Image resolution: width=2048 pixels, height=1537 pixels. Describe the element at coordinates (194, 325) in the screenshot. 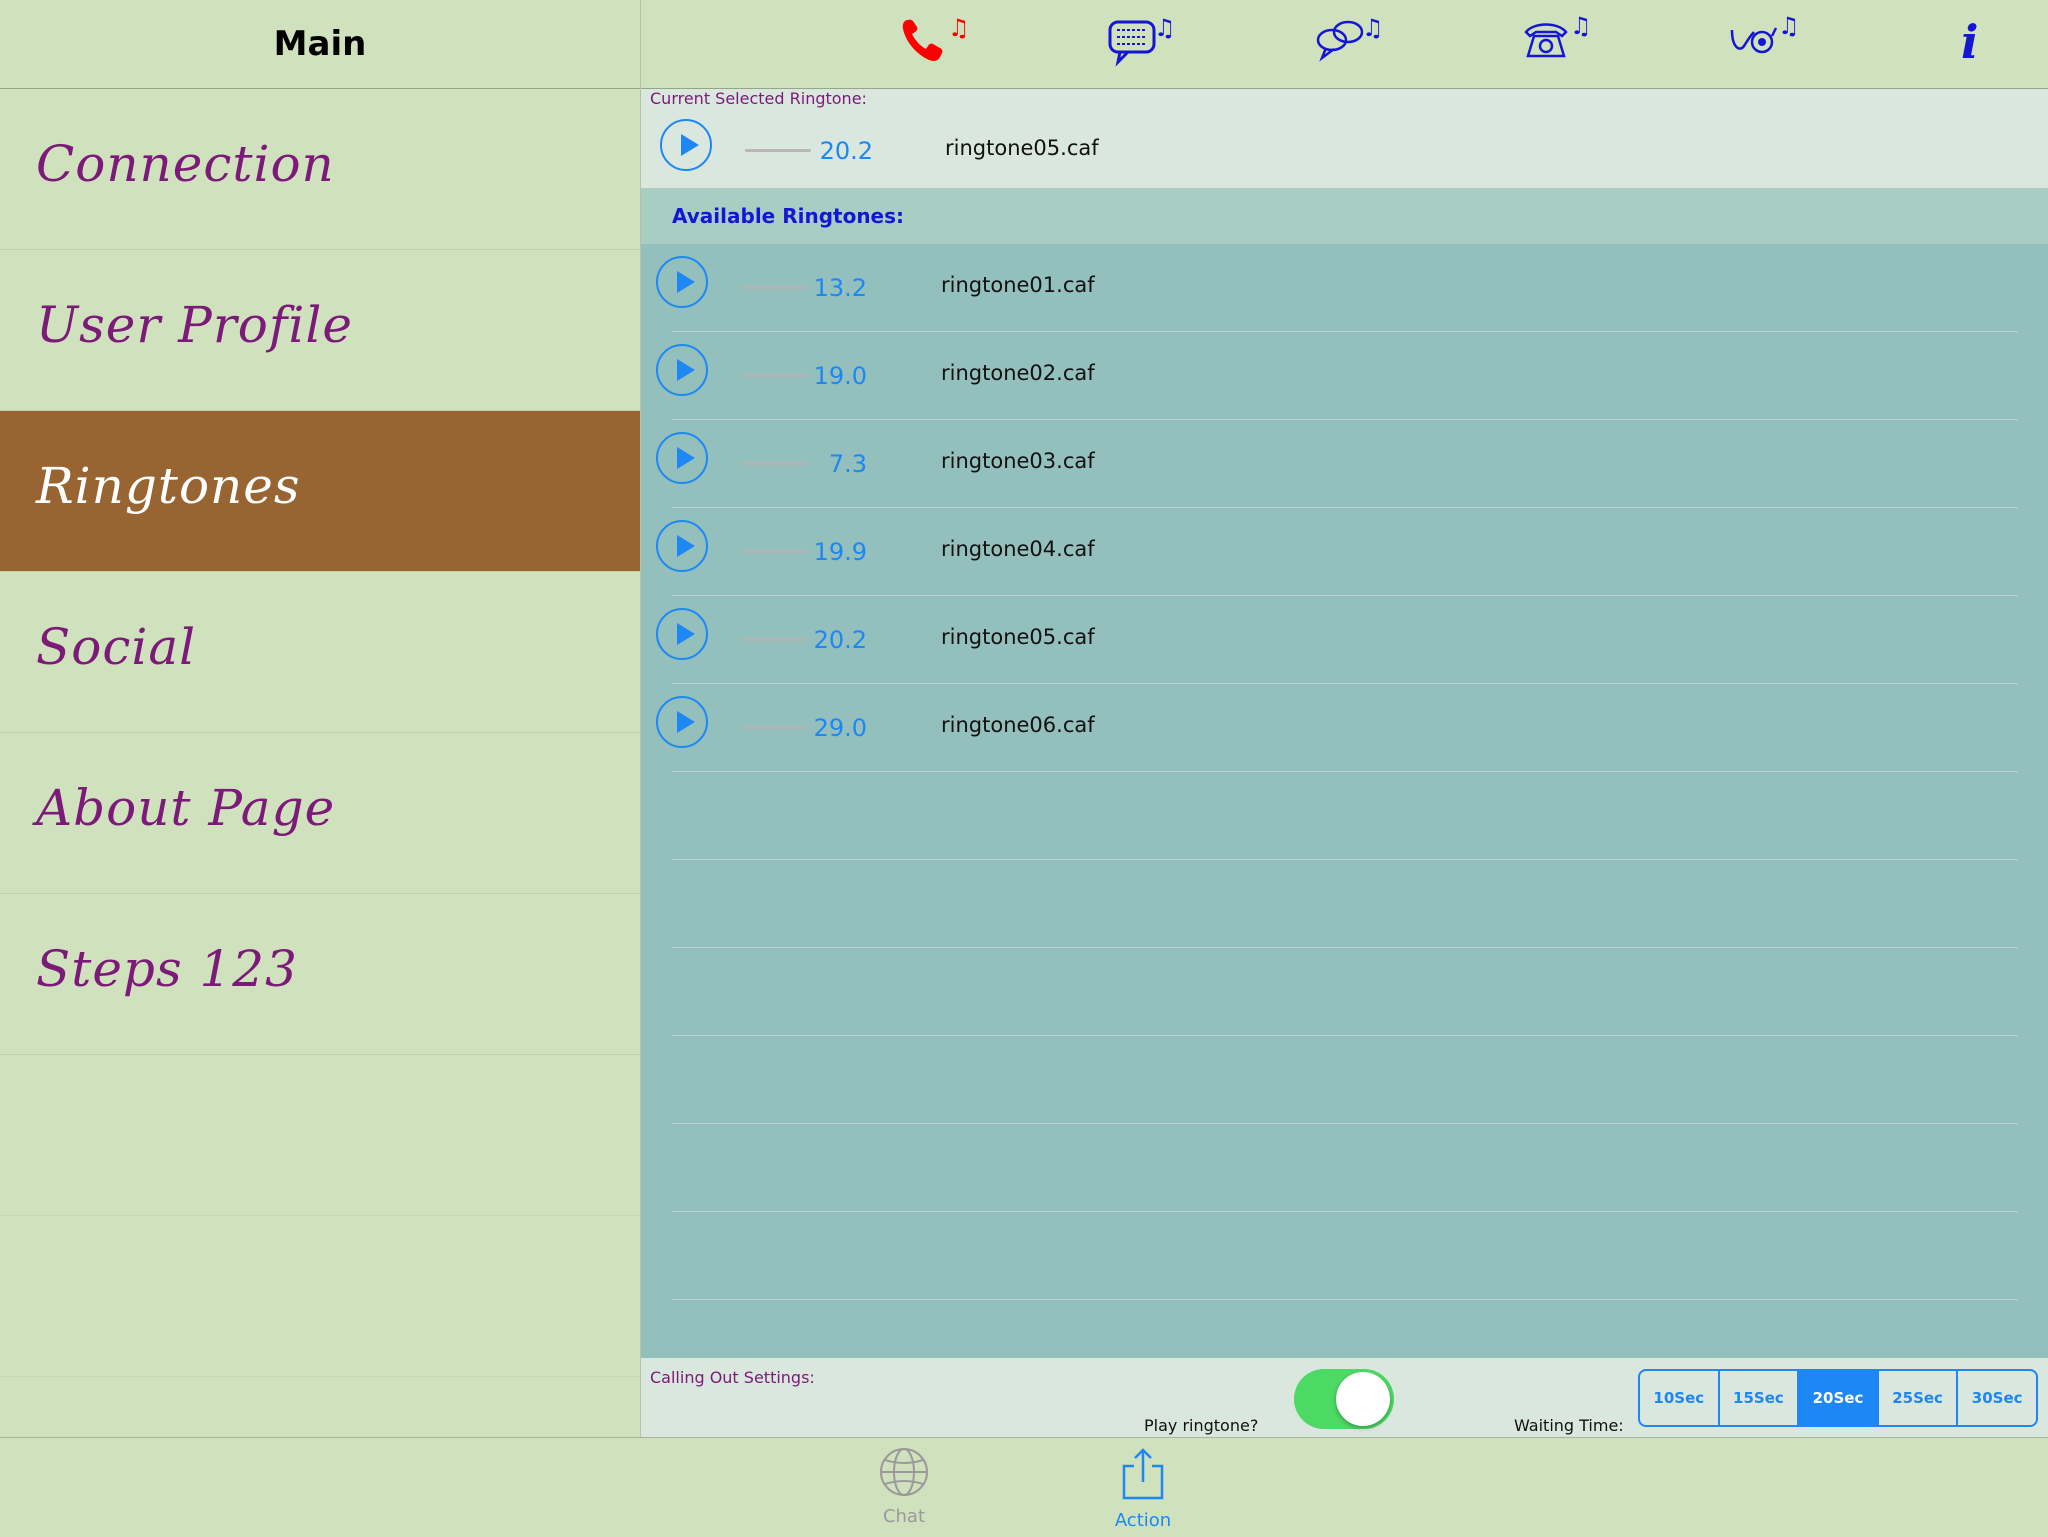

I see `sidebar-item-label: User Profile` at that location.